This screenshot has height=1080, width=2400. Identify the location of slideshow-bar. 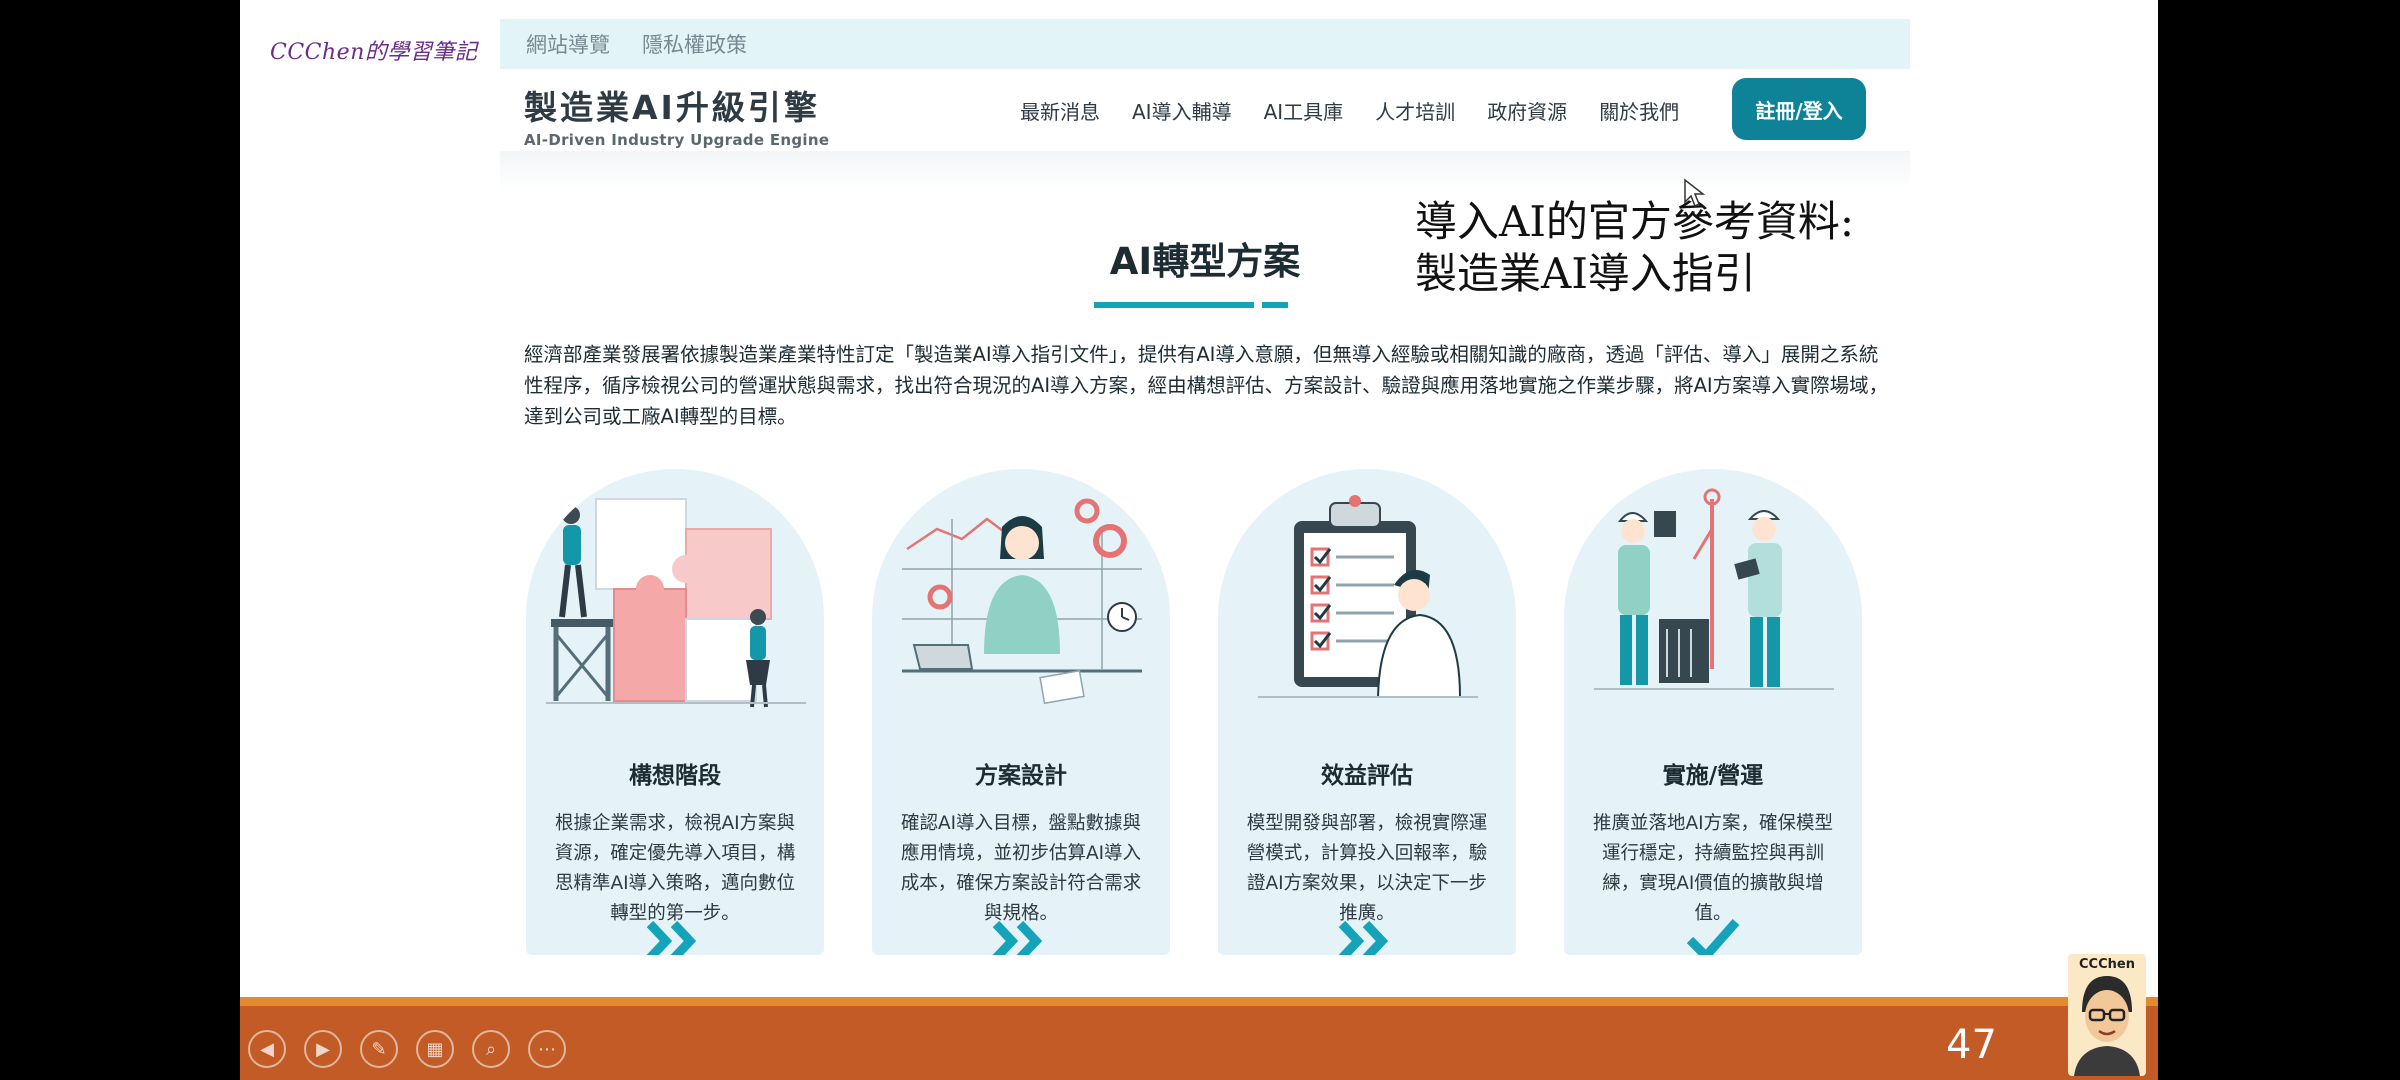
(1199, 1038).